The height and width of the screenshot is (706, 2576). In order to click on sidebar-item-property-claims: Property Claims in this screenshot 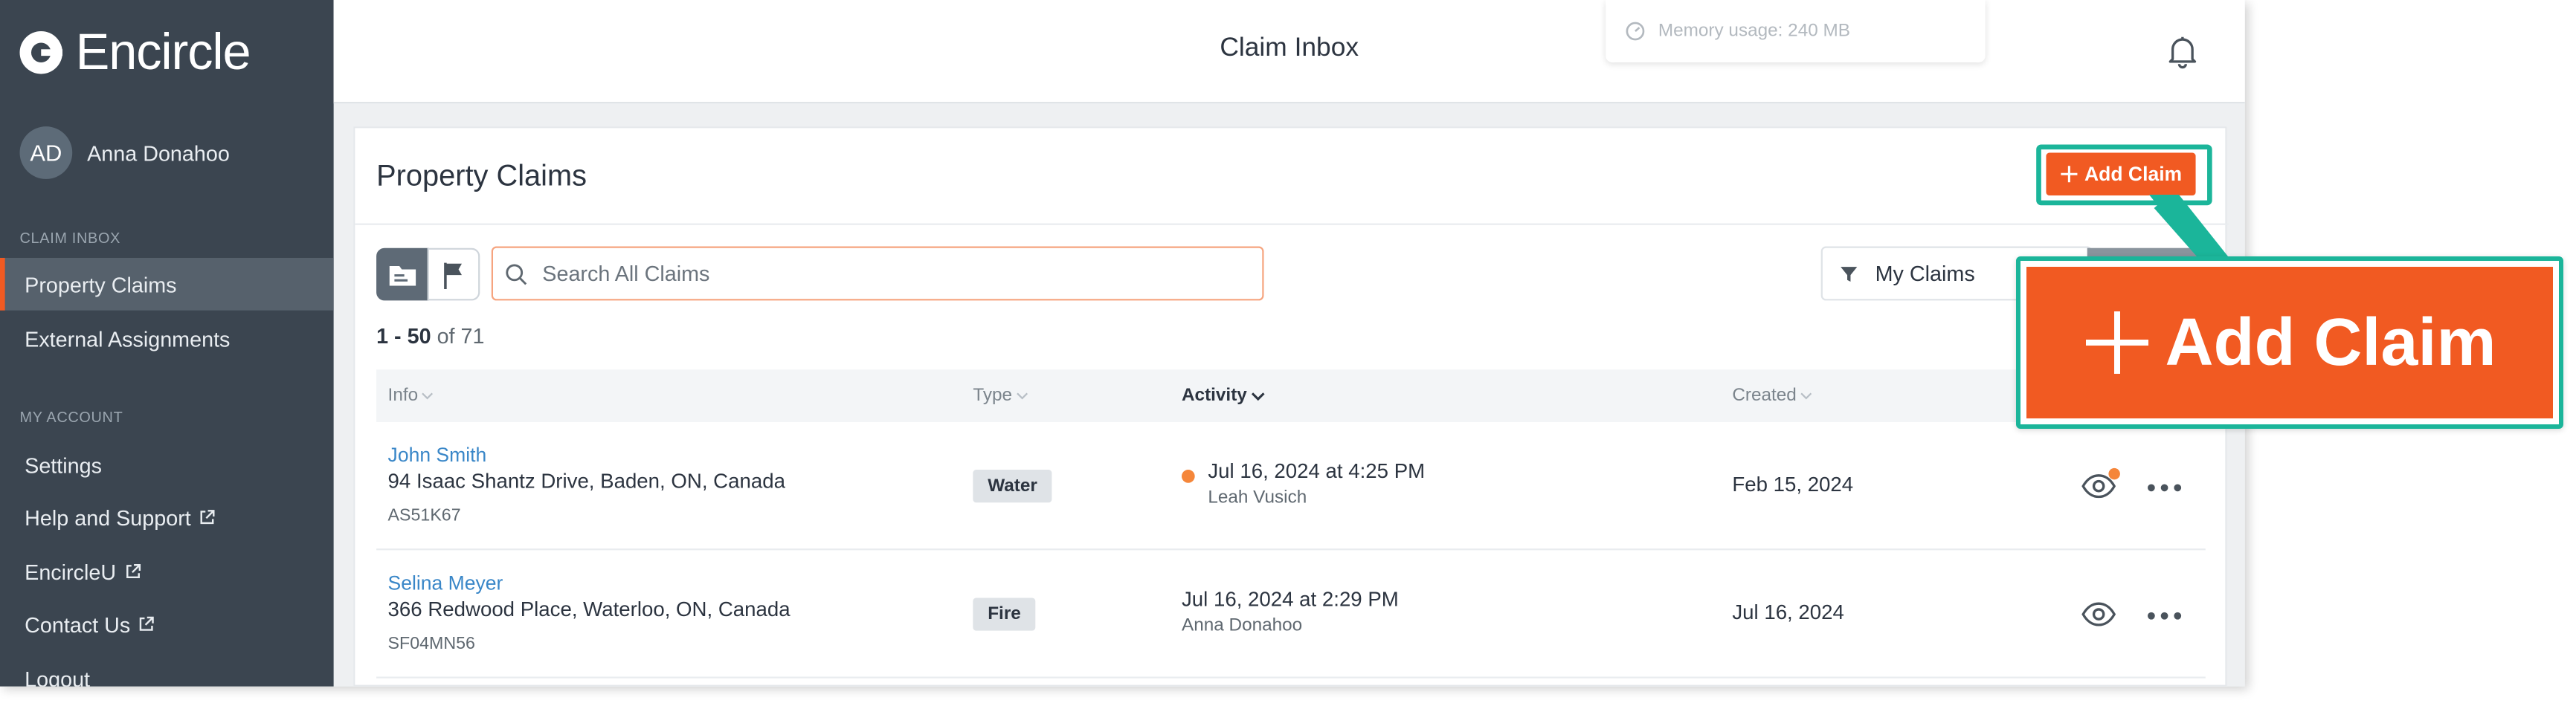, I will do `click(167, 284)`.